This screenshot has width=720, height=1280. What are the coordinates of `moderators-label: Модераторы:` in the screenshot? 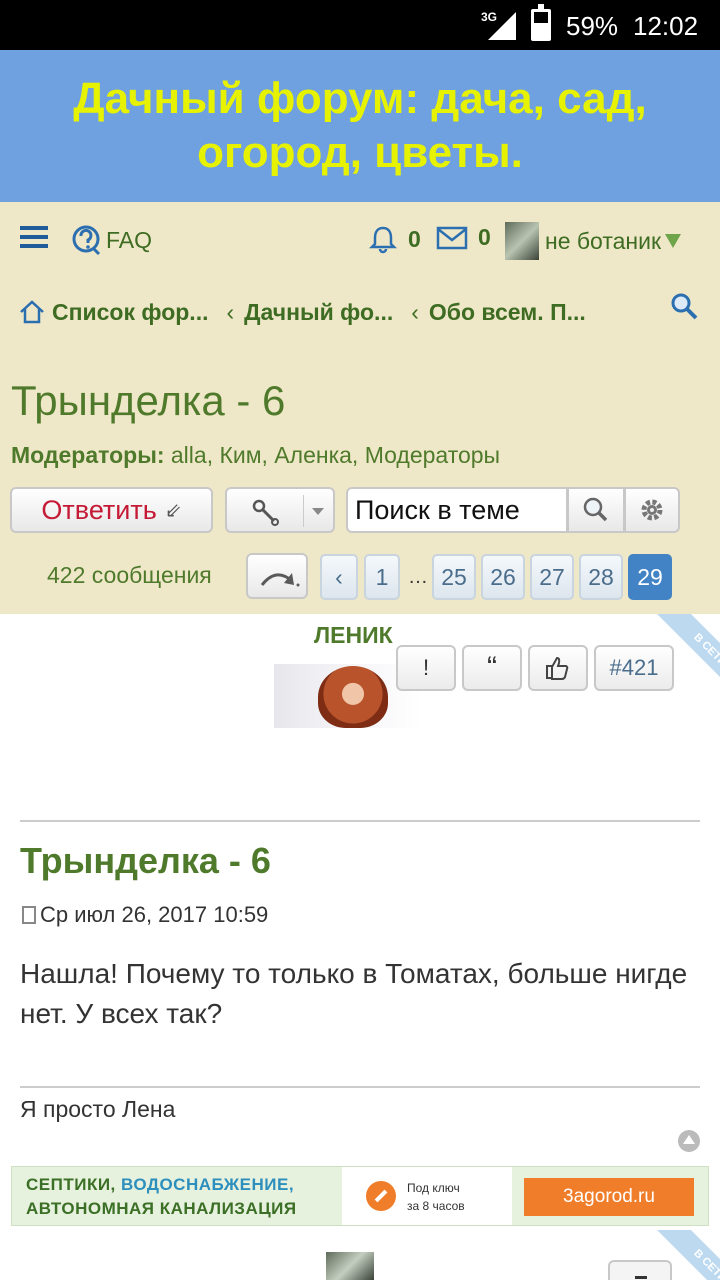 It's located at (88, 455).